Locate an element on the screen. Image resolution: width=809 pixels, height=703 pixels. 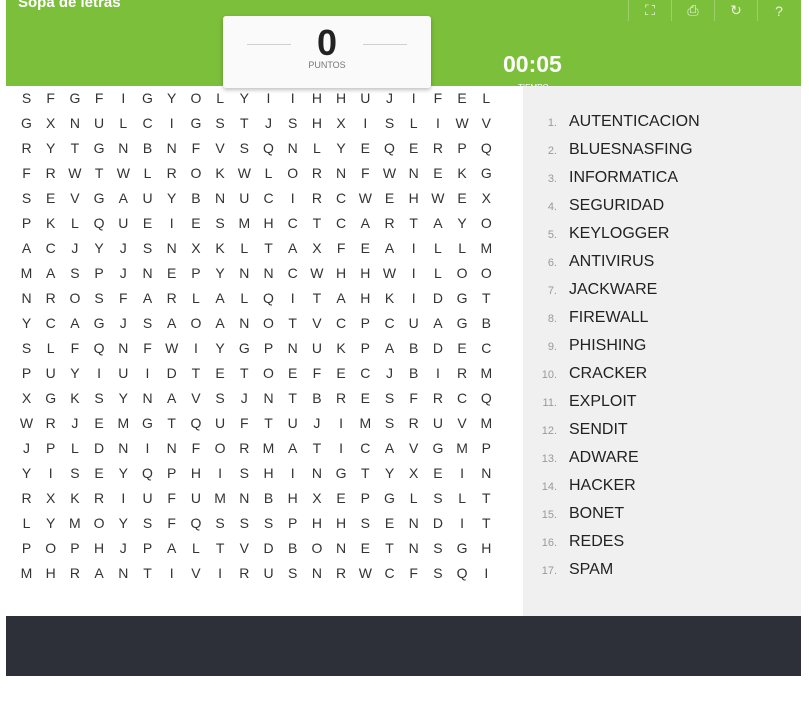
grid-cell: O is located at coordinates (268, 373).